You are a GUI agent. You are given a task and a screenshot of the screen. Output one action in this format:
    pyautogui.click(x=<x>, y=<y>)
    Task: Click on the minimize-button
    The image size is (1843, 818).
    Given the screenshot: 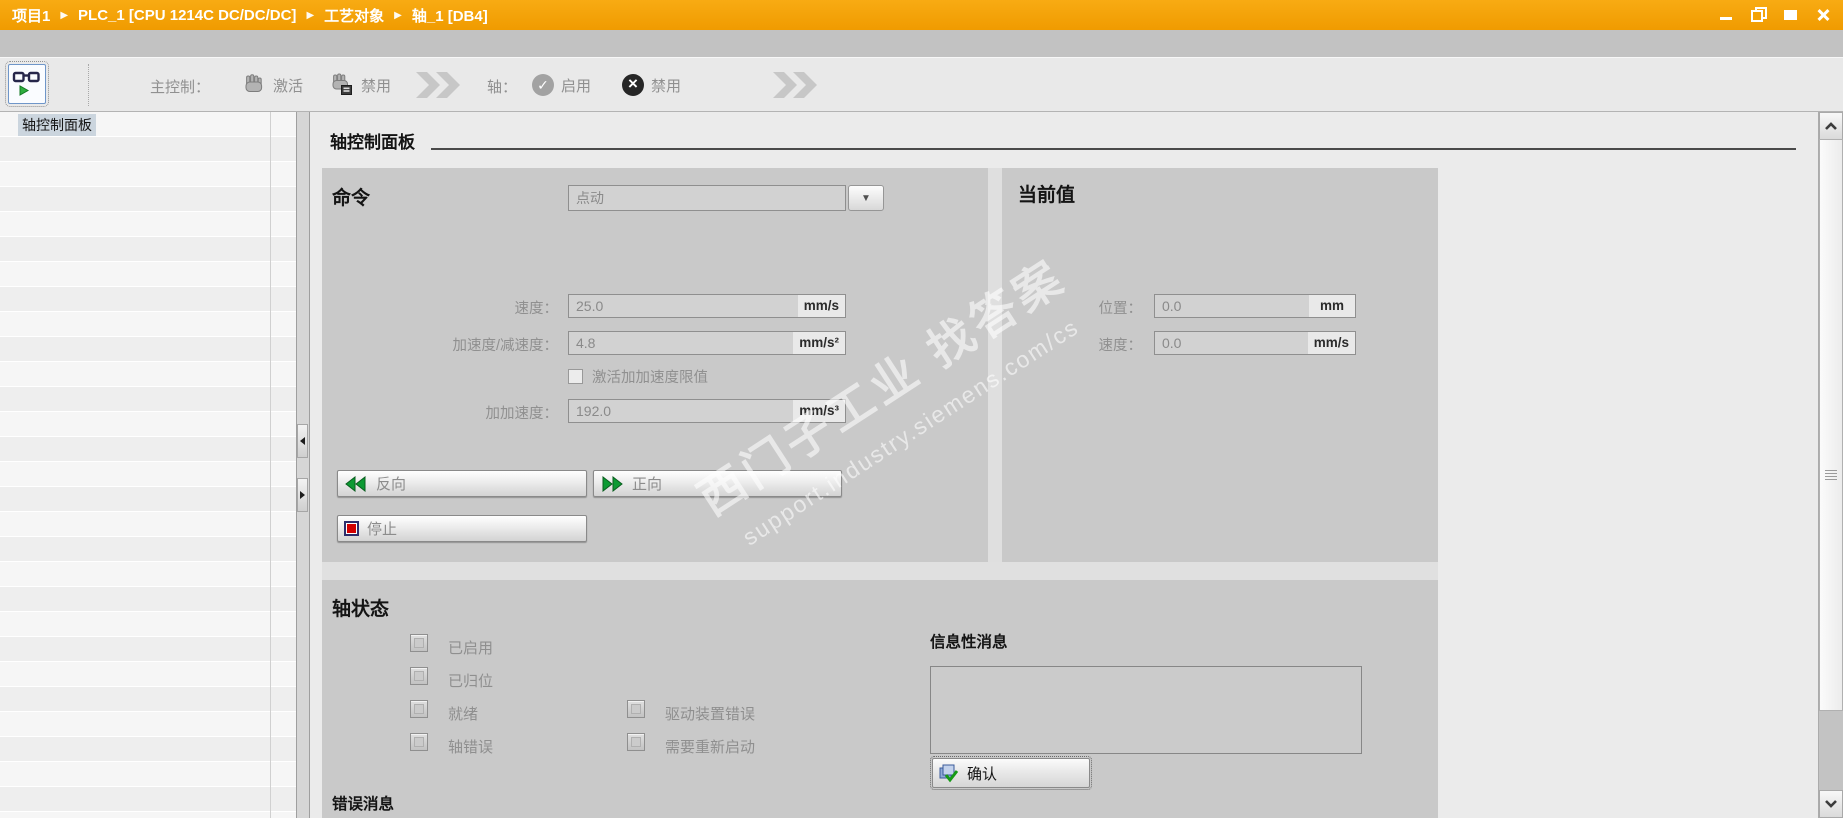 What is the action you would take?
    pyautogui.click(x=1727, y=15)
    